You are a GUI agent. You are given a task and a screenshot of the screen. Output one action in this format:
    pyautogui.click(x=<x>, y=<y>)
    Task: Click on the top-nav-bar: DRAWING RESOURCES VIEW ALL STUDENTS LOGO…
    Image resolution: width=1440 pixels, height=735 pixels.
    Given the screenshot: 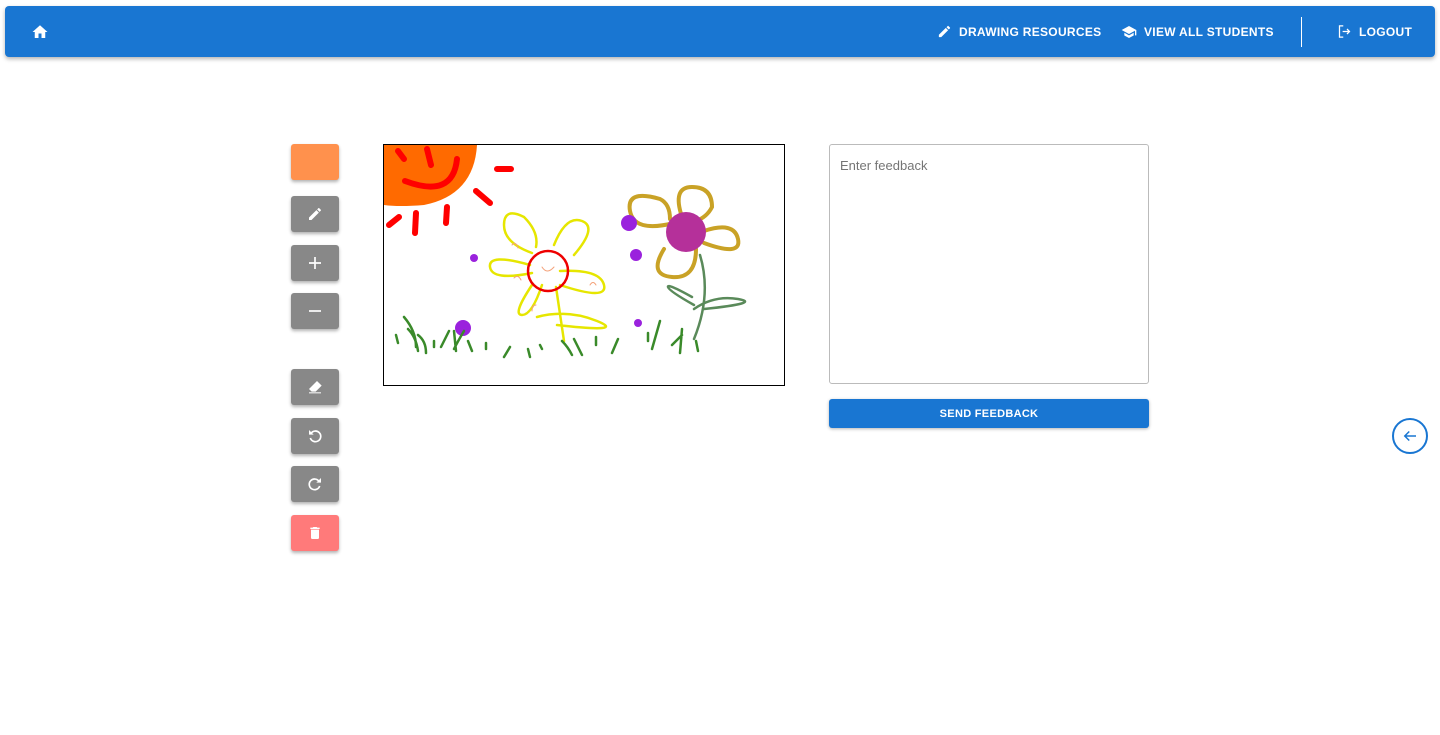 What is the action you would take?
    pyautogui.click(x=720, y=31)
    